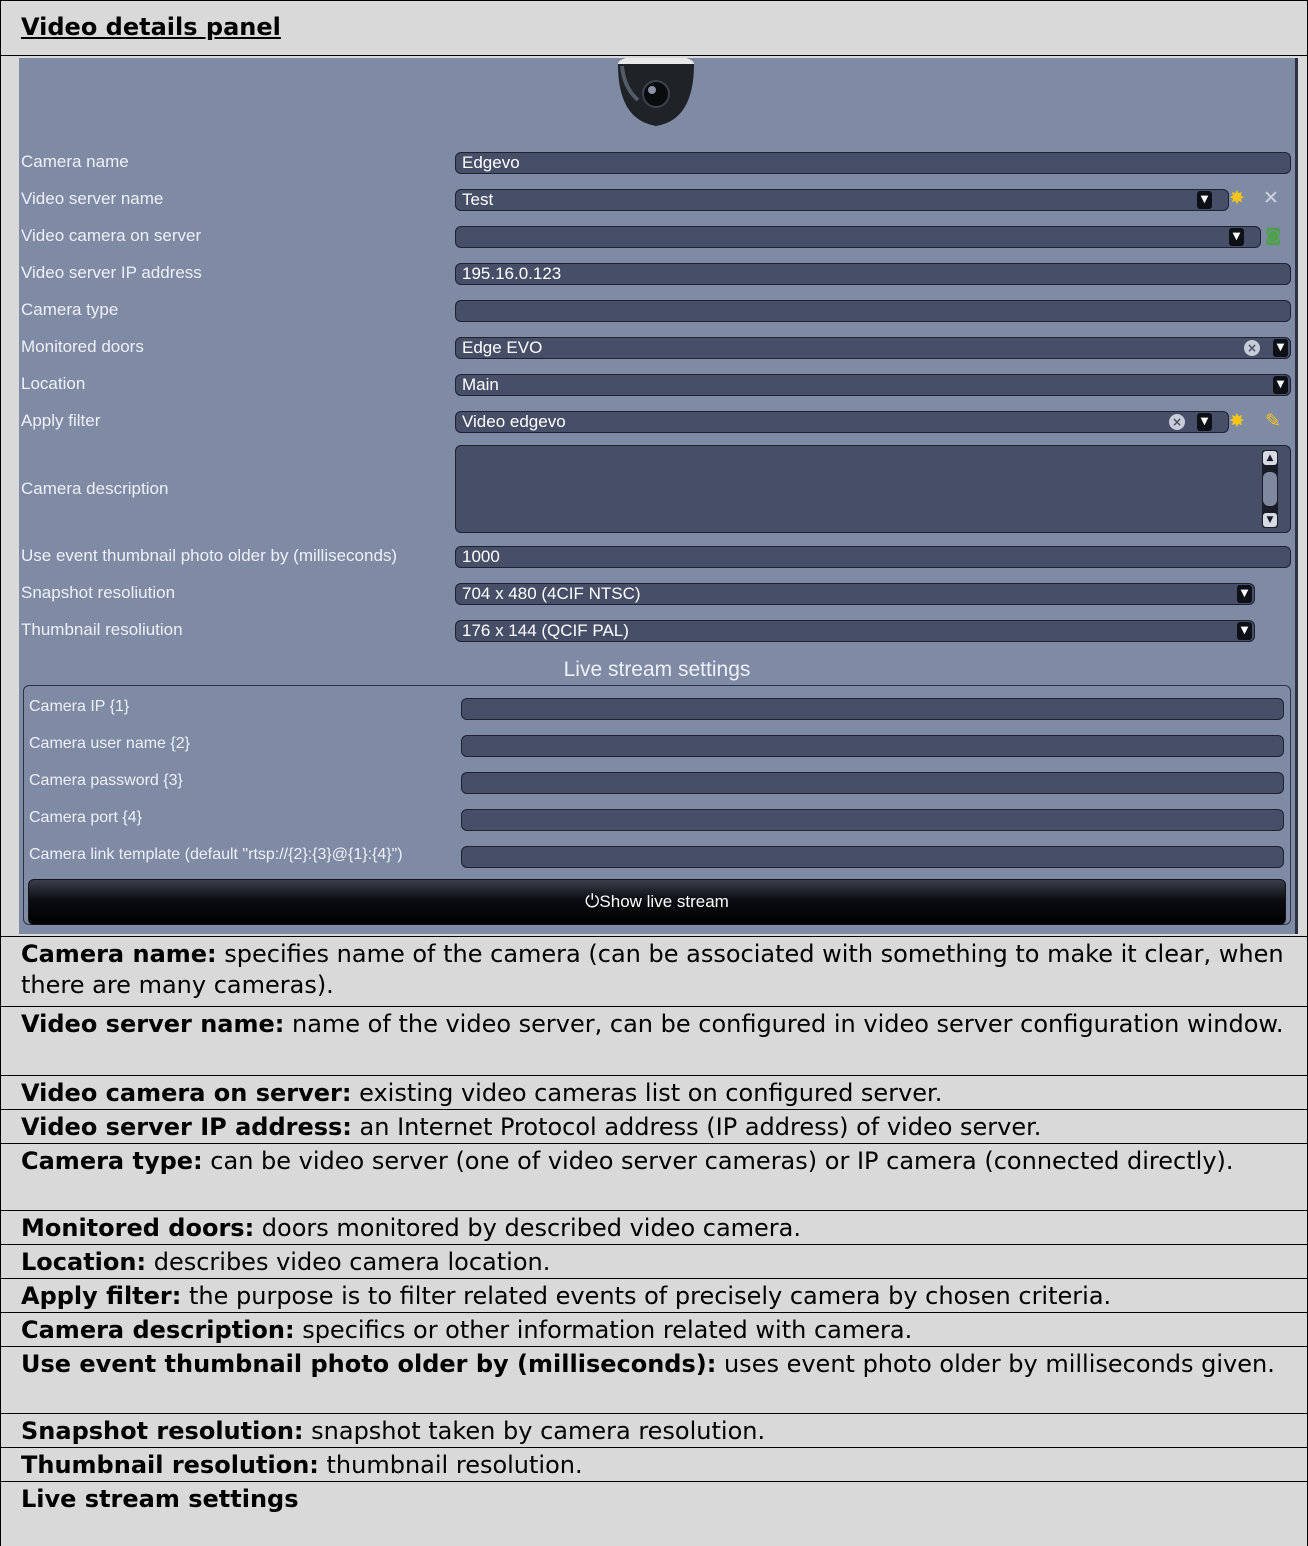 This screenshot has height=1546, width=1308. Describe the element at coordinates (1271, 198) in the screenshot. I see `tools-icon: ✕` at that location.